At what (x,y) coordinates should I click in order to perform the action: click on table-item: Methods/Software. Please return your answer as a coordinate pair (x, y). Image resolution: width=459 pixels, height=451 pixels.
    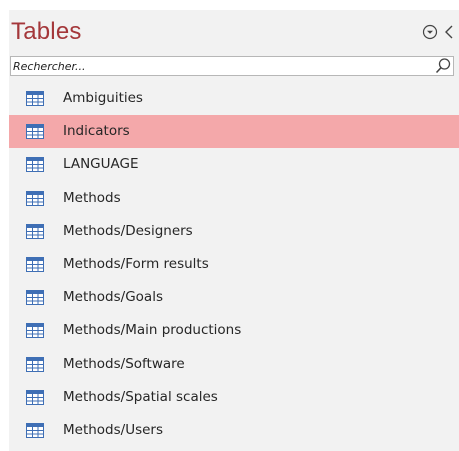
    Looking at the image, I should click on (234, 364).